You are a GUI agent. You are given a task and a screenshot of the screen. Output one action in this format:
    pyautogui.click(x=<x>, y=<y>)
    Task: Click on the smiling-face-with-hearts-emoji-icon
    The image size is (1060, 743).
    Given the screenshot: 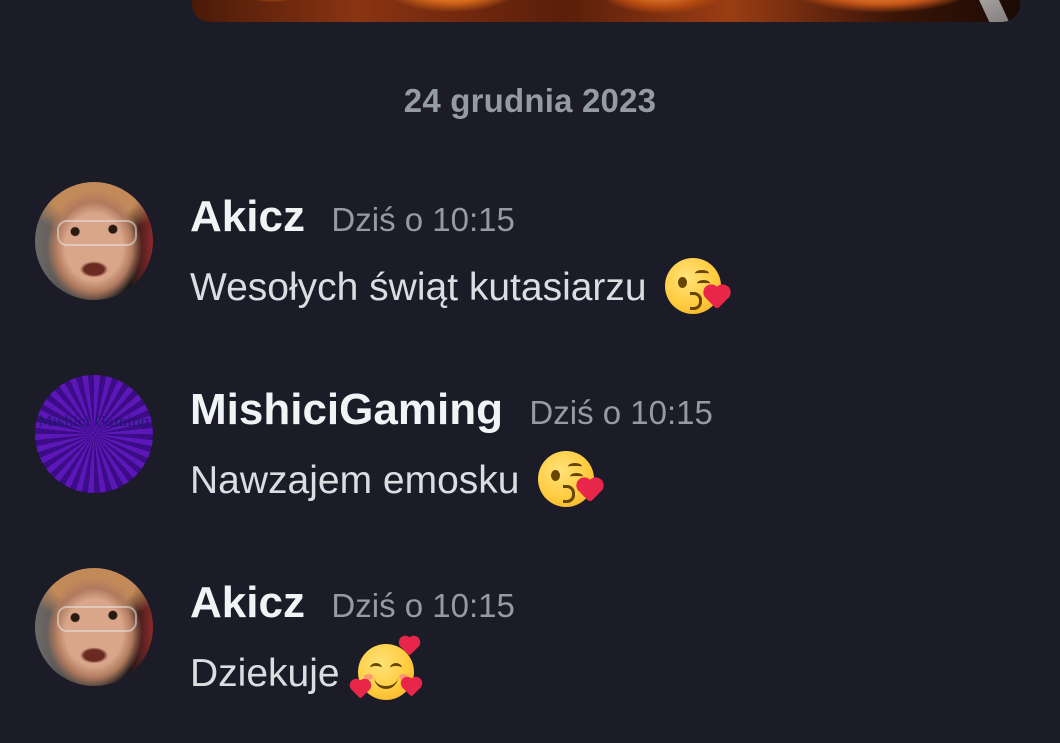 What is the action you would take?
    pyautogui.click(x=386, y=668)
    